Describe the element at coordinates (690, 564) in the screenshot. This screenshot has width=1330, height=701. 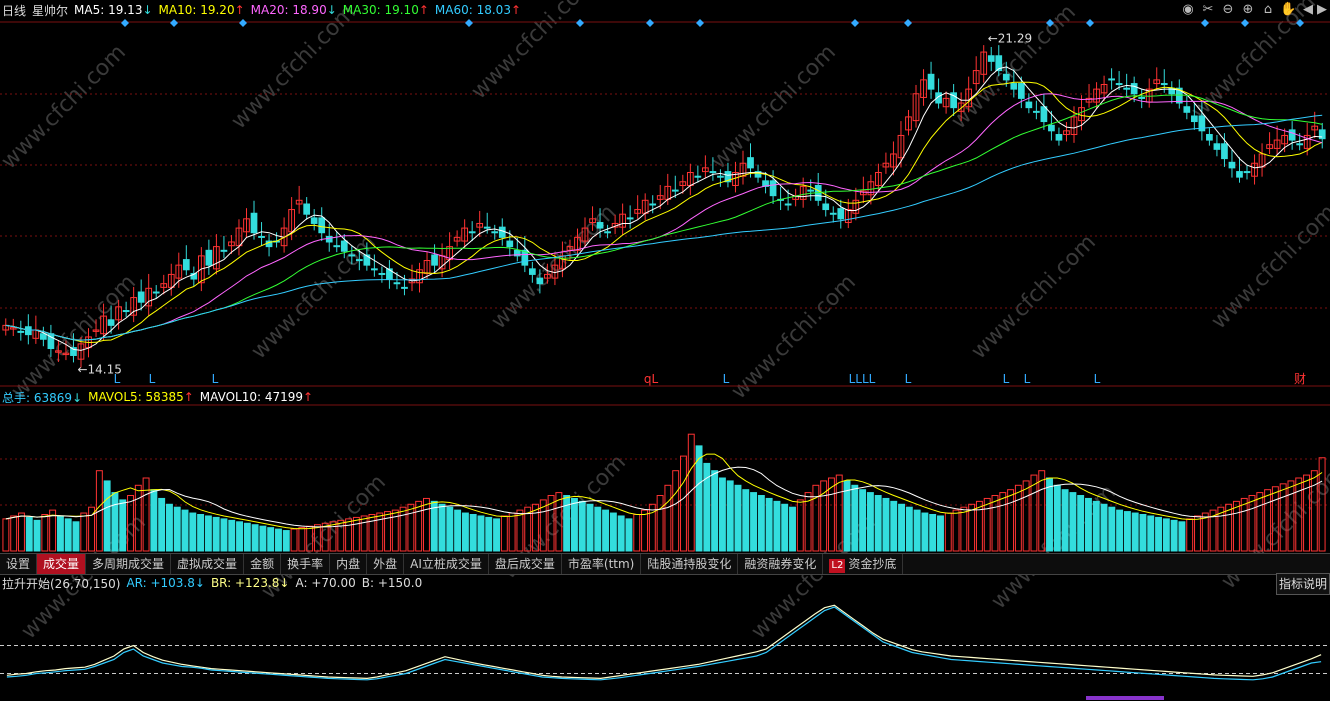
I see `tab-northbound-holdings: 陆股通持股变化` at that location.